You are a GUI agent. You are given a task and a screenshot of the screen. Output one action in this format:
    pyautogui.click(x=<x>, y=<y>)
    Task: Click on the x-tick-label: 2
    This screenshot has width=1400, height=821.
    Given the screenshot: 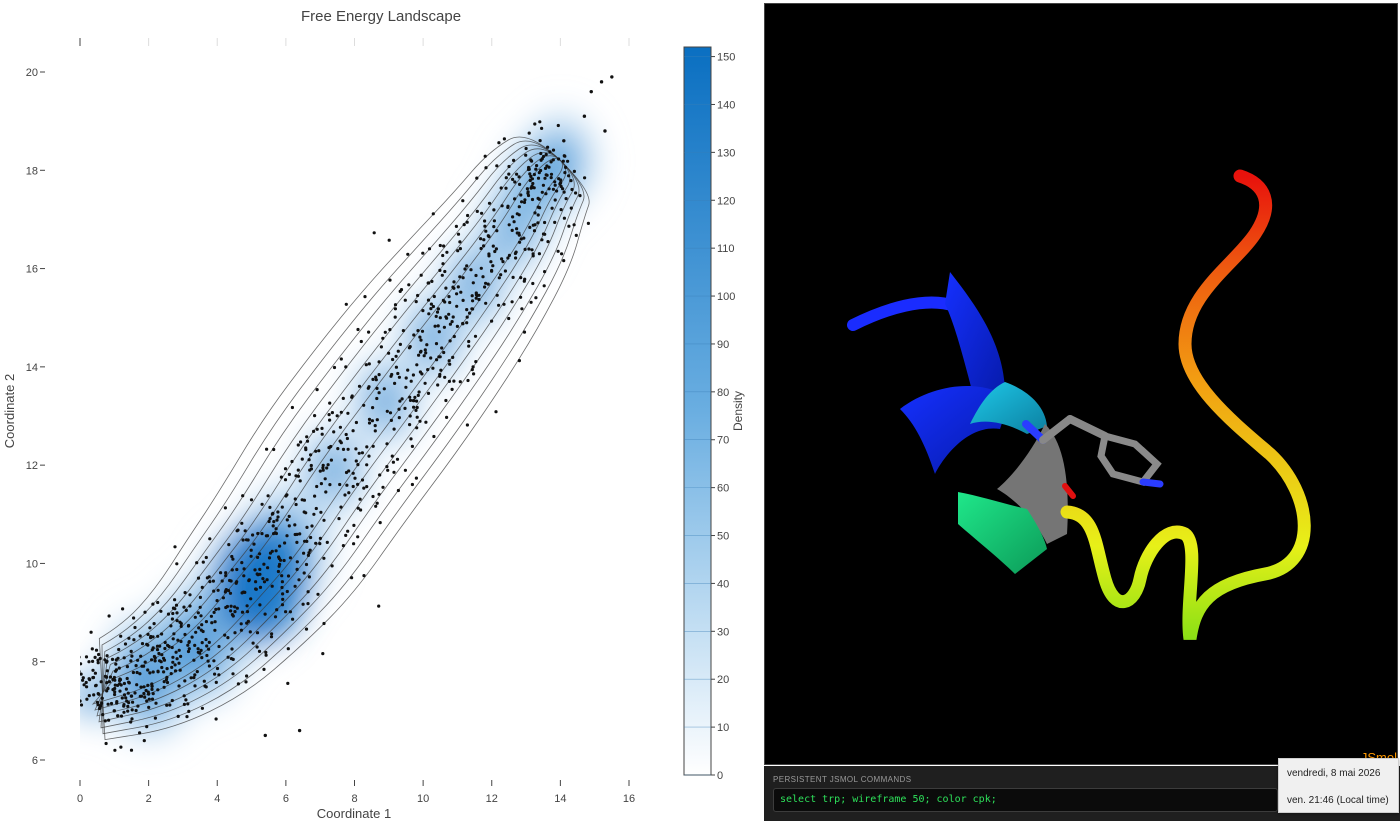 What is the action you would take?
    pyautogui.click(x=149, y=799)
    